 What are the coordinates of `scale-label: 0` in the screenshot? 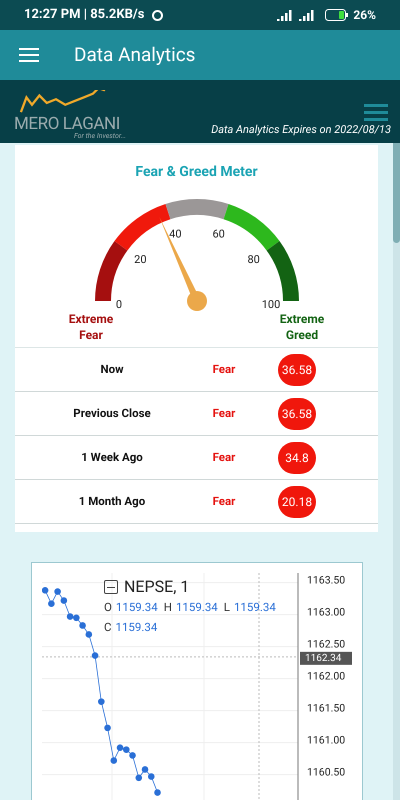 It's located at (118, 304).